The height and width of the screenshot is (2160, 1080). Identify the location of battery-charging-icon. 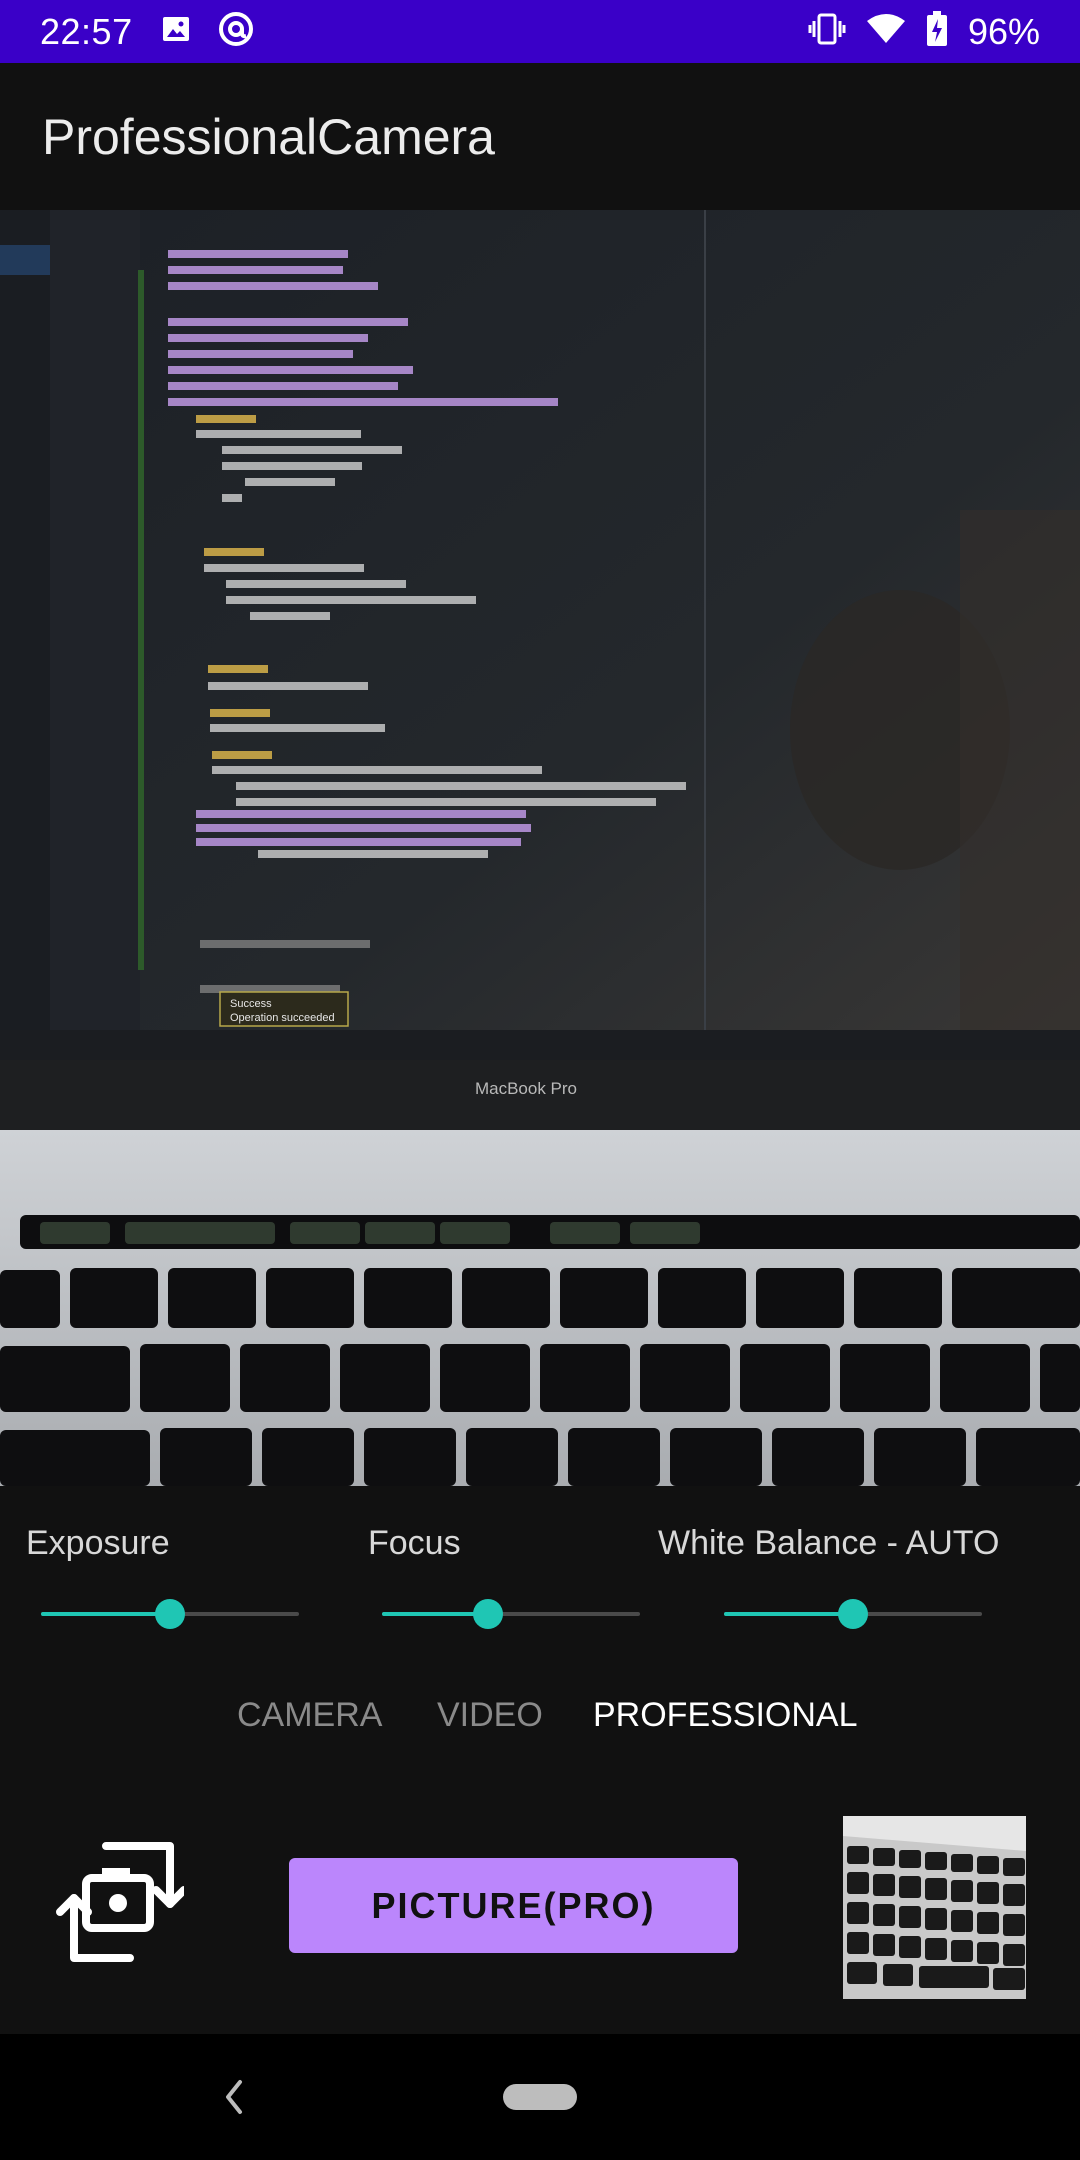
(937, 31).